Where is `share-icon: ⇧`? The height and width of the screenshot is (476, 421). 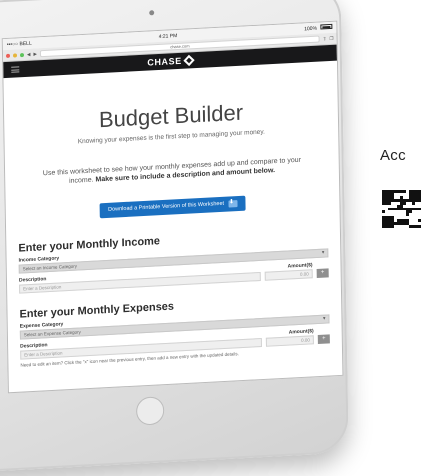
share-icon: ⇧ is located at coordinates (325, 39).